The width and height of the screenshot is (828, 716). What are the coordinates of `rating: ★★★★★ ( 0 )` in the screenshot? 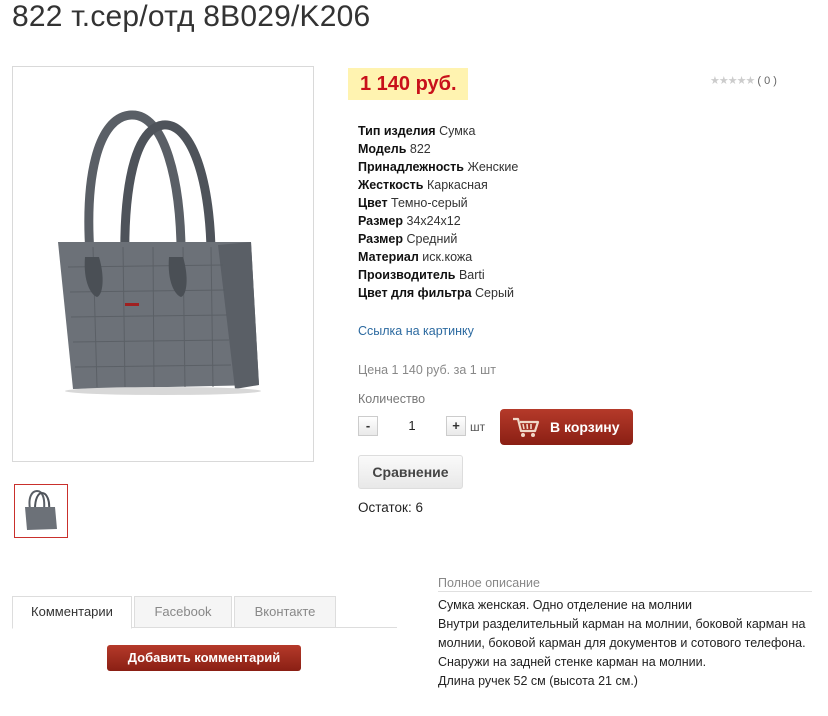 It's located at (743, 80).